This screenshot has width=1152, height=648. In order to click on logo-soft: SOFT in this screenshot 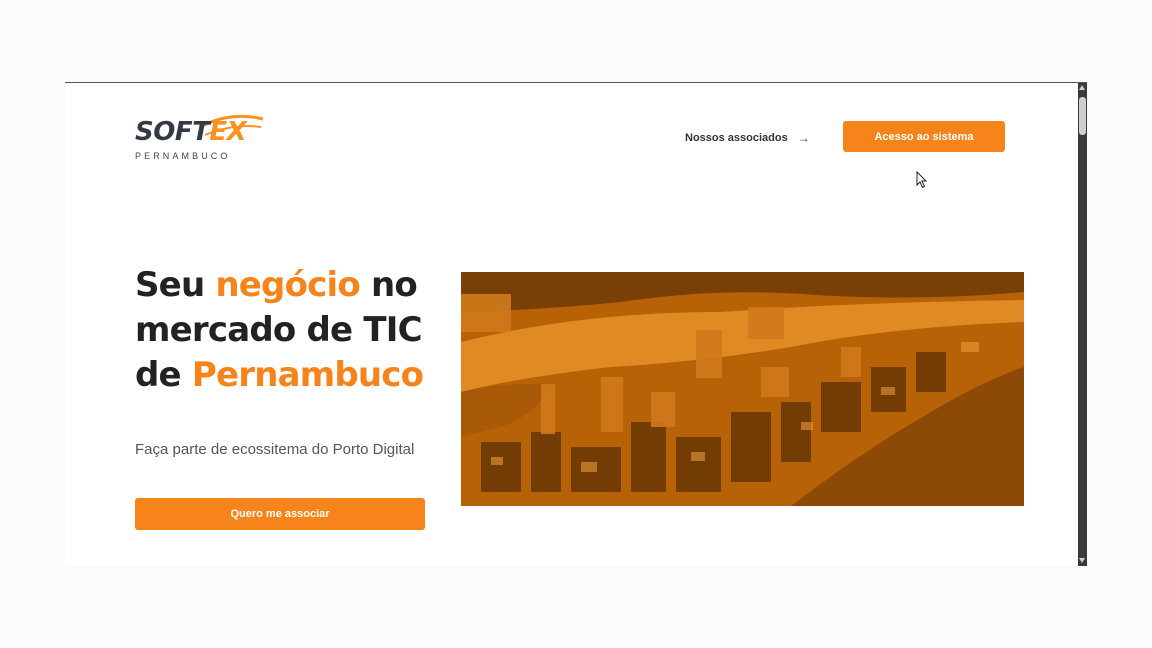, I will do `click(172, 132)`.